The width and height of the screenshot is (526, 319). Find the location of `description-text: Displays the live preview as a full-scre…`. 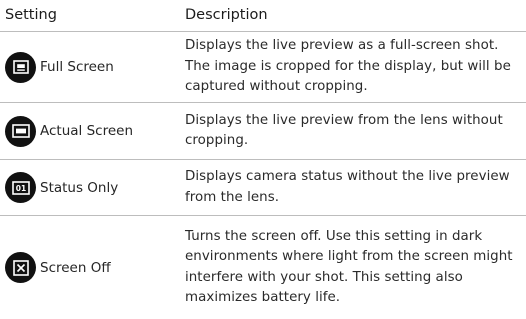

description-text: Displays the live preview as a full-scre… is located at coordinates (348, 66).